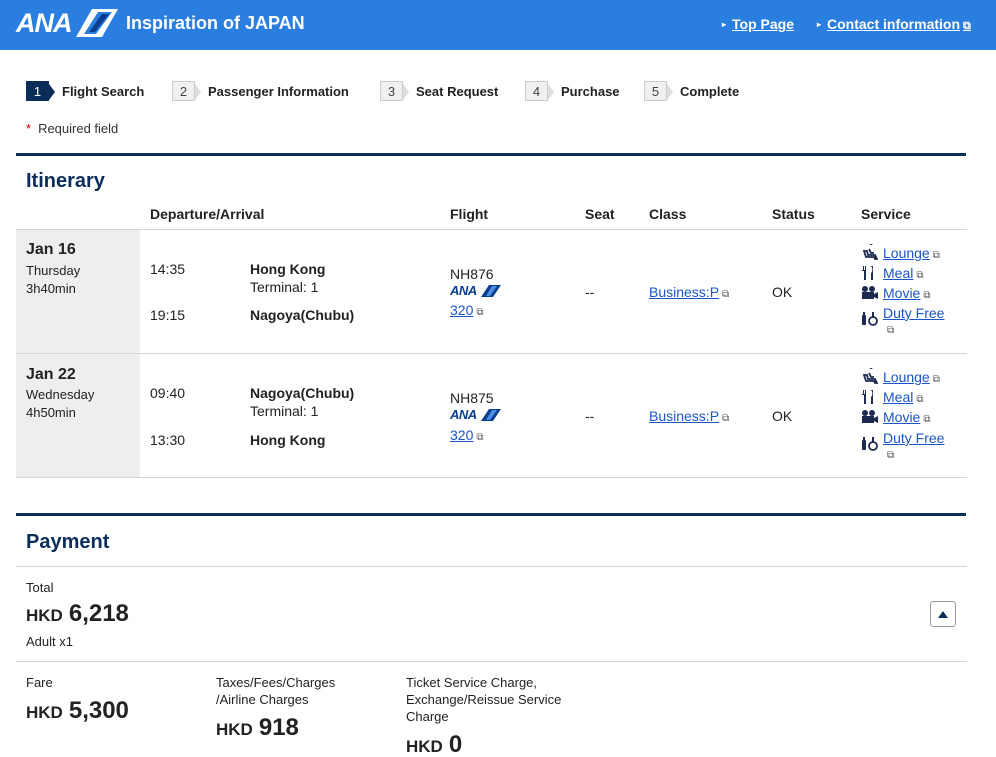 The image size is (996, 757). I want to click on total-currency: HKD, so click(44, 615).